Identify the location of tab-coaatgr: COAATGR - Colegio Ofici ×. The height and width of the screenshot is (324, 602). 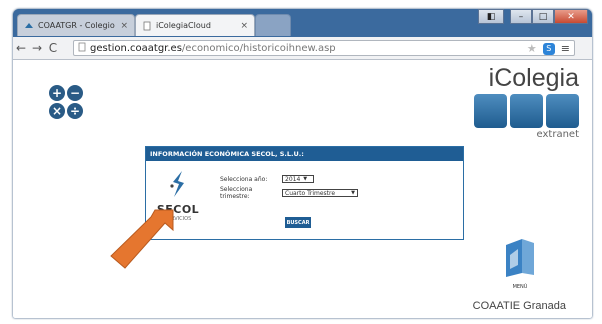
(76, 25).